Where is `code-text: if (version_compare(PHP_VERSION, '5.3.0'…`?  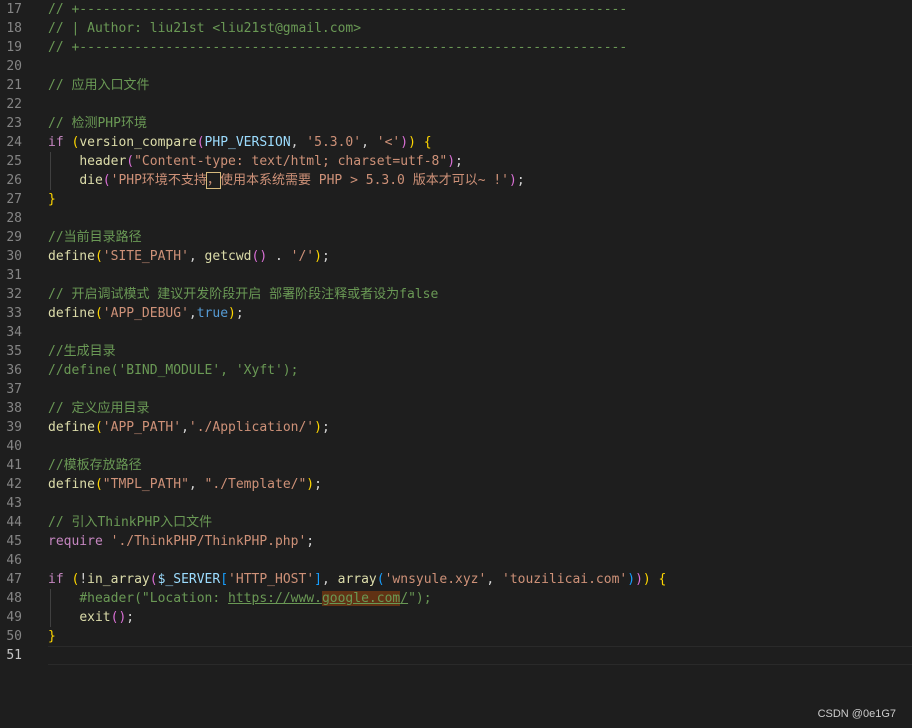 code-text: if (version_compare(PHP_VERSION, '5.3.0'… is located at coordinates (240, 142).